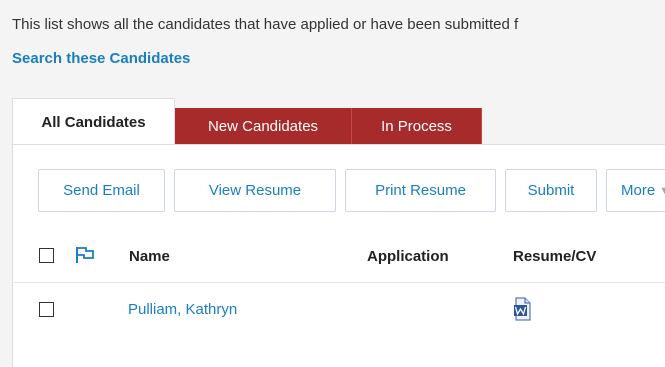  What do you see at coordinates (101, 58) in the screenshot?
I see `search-candidates-link: Search these Candidates` at bounding box center [101, 58].